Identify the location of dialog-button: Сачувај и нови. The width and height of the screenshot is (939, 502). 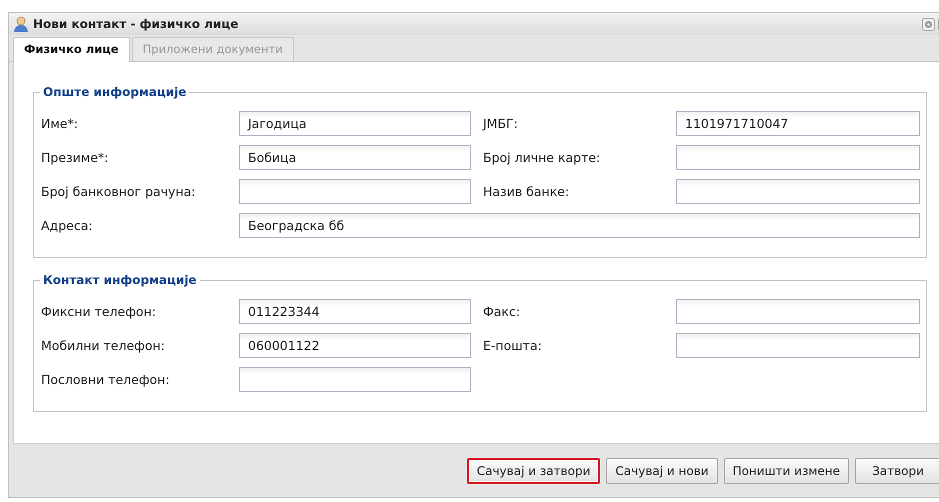
(662, 471).